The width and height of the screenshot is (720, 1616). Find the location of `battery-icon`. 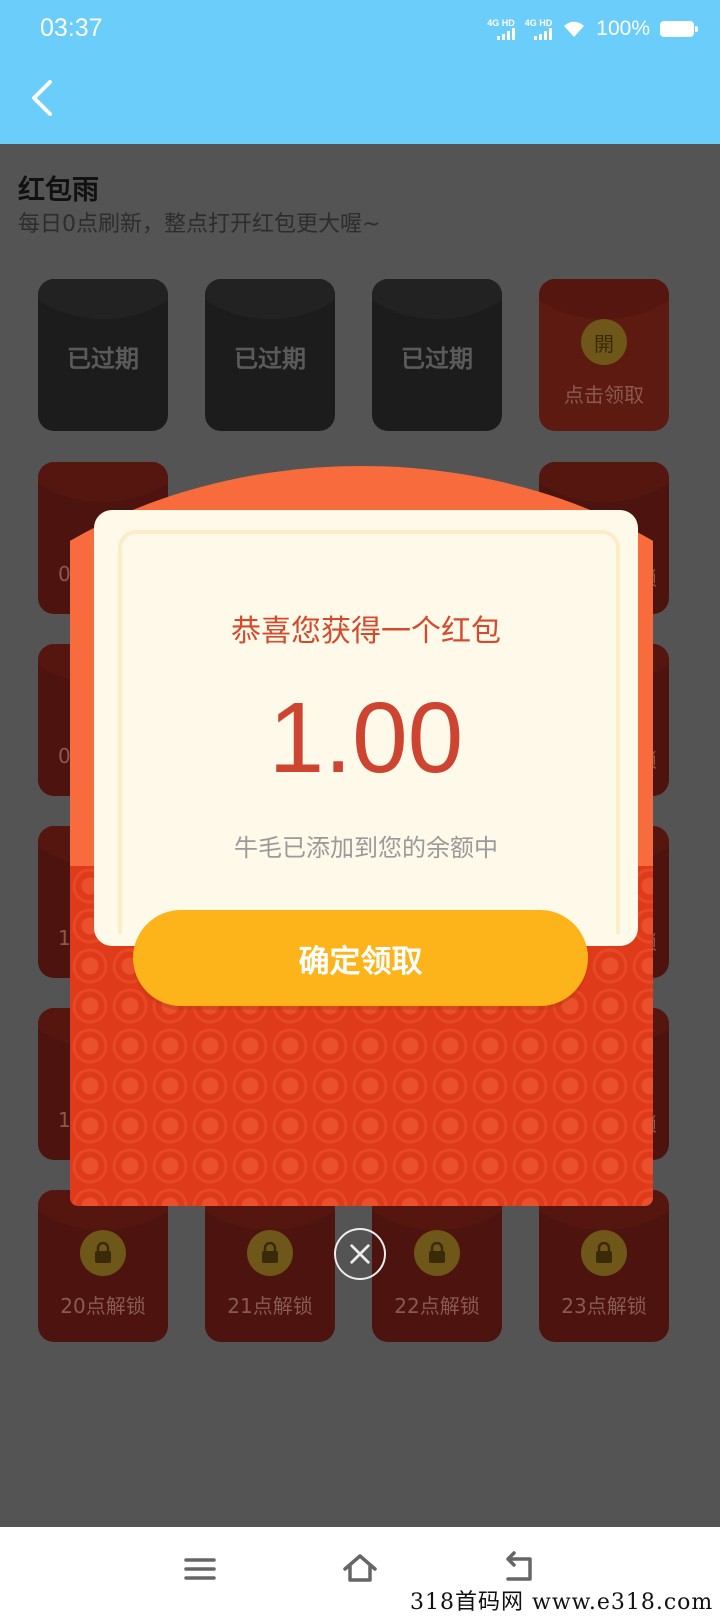

battery-icon is located at coordinates (679, 29).